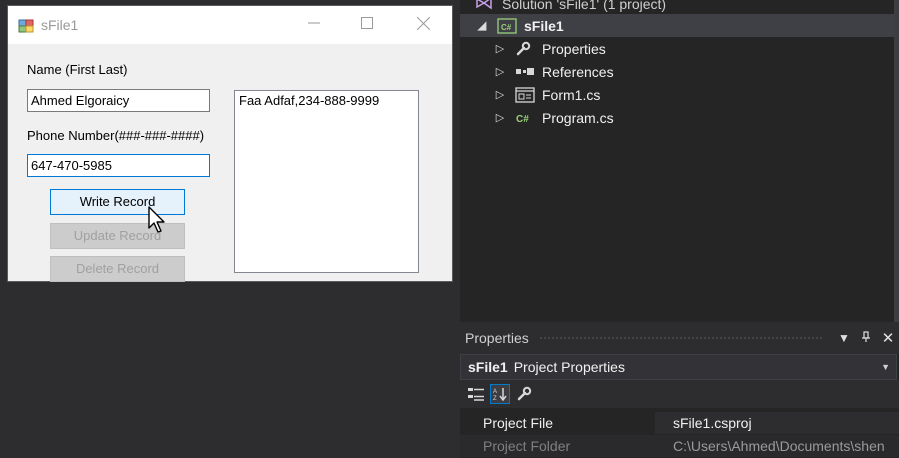  Describe the element at coordinates (495, 399) in the screenshot. I see `svg-text: Z` at that location.